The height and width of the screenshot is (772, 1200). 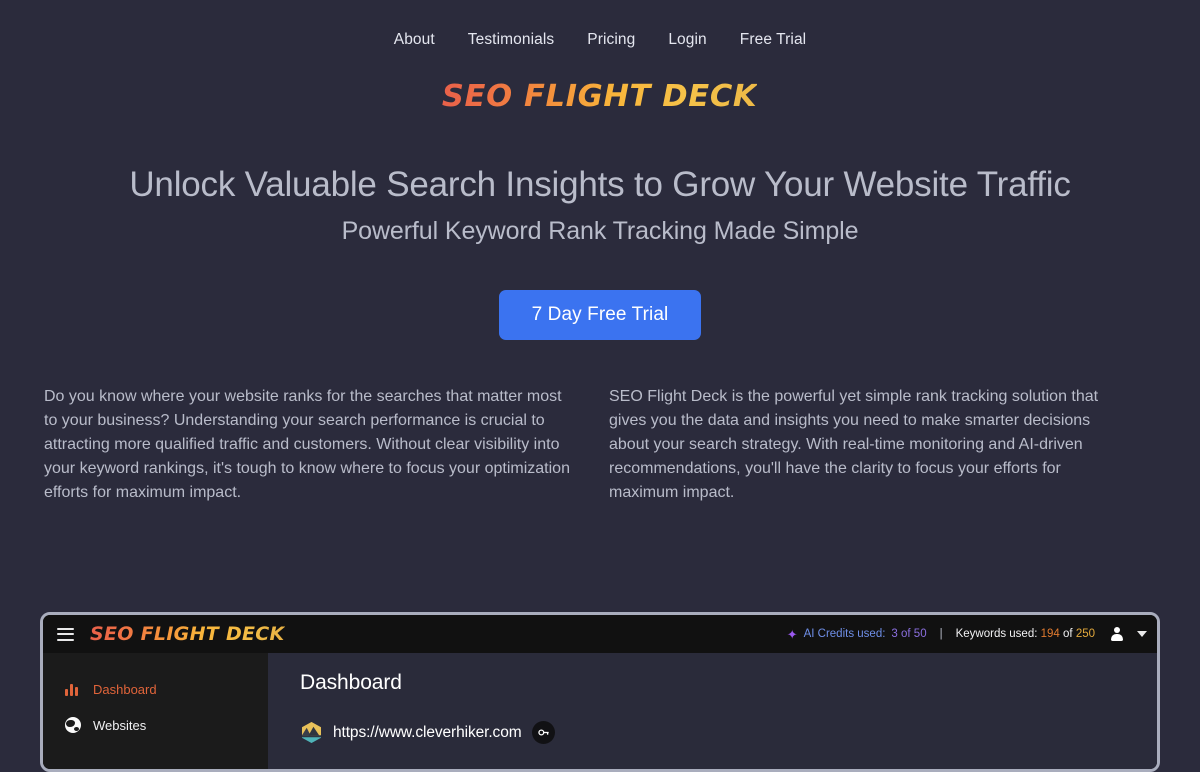 I want to click on globe-icon, so click(x=79, y=725).